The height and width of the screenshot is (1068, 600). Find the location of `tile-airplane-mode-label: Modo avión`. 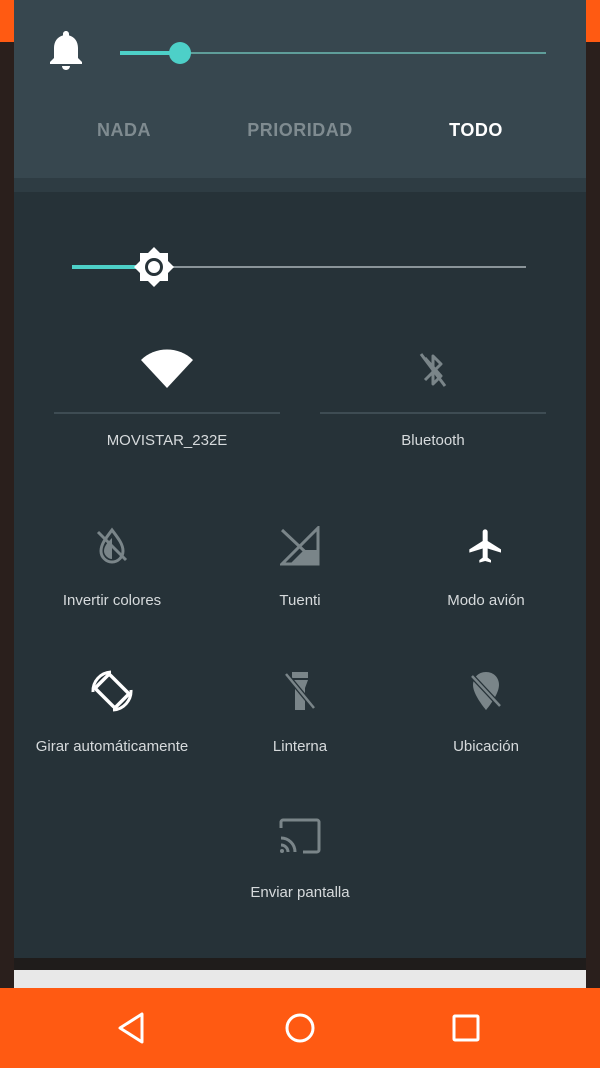

tile-airplane-mode-label: Modo avión is located at coordinates (486, 600).